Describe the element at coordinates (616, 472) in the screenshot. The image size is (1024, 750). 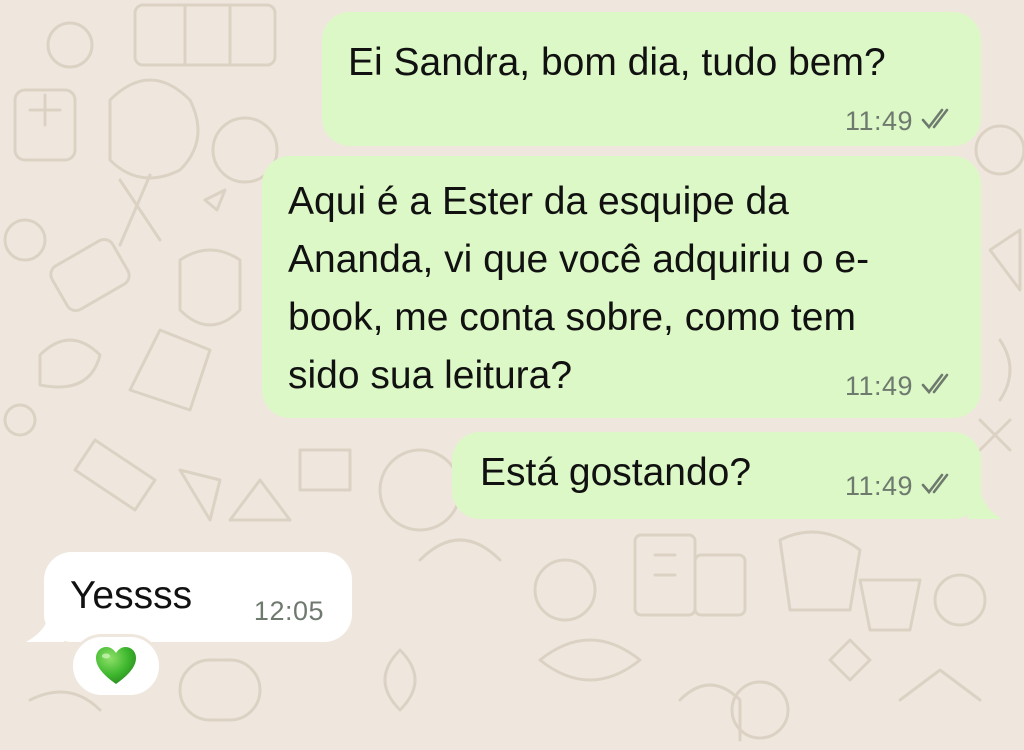
I see `message-text: Está gostando?` at that location.